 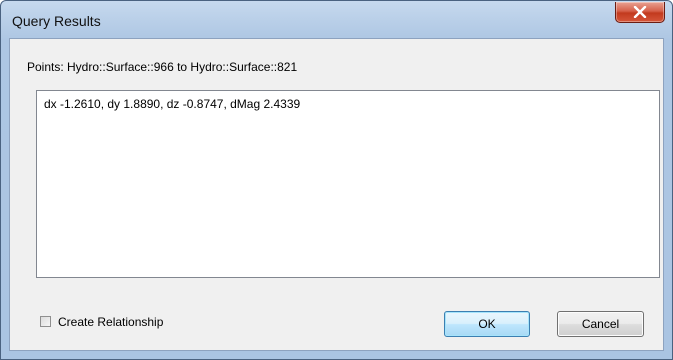 I want to click on window-title: Query Results, so click(x=56, y=21).